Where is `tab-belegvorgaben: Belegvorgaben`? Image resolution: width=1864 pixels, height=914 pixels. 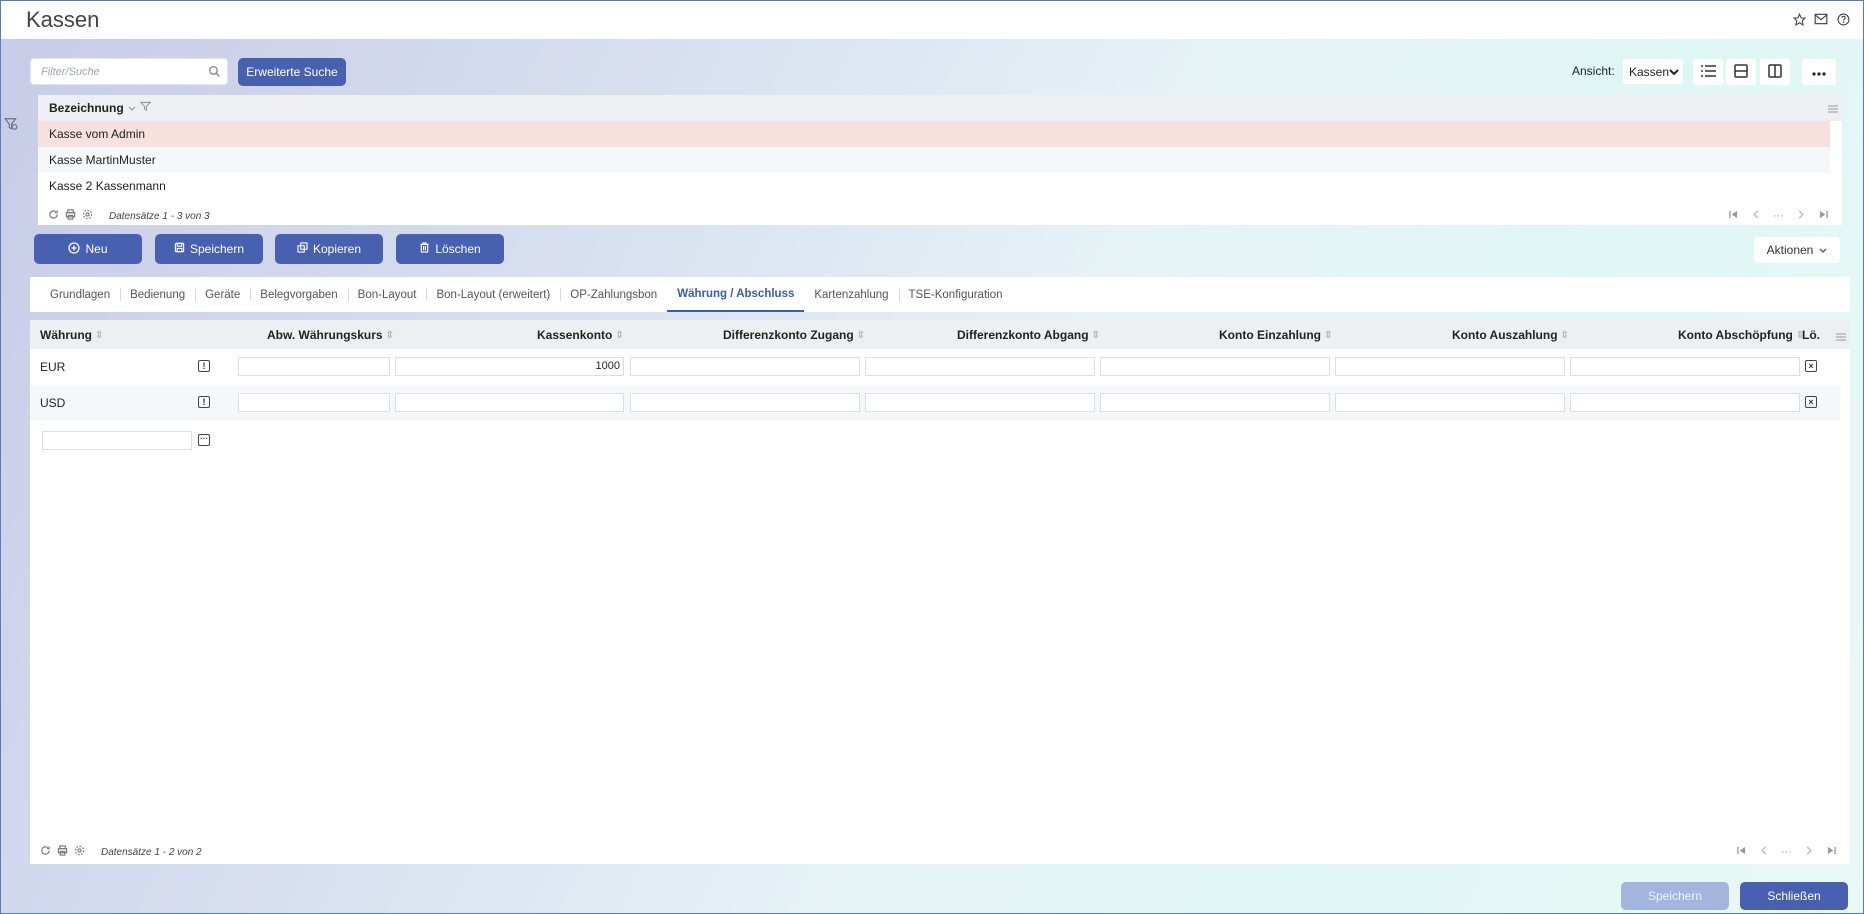
tab-belegvorgaben: Belegvorgaben is located at coordinates (298, 294).